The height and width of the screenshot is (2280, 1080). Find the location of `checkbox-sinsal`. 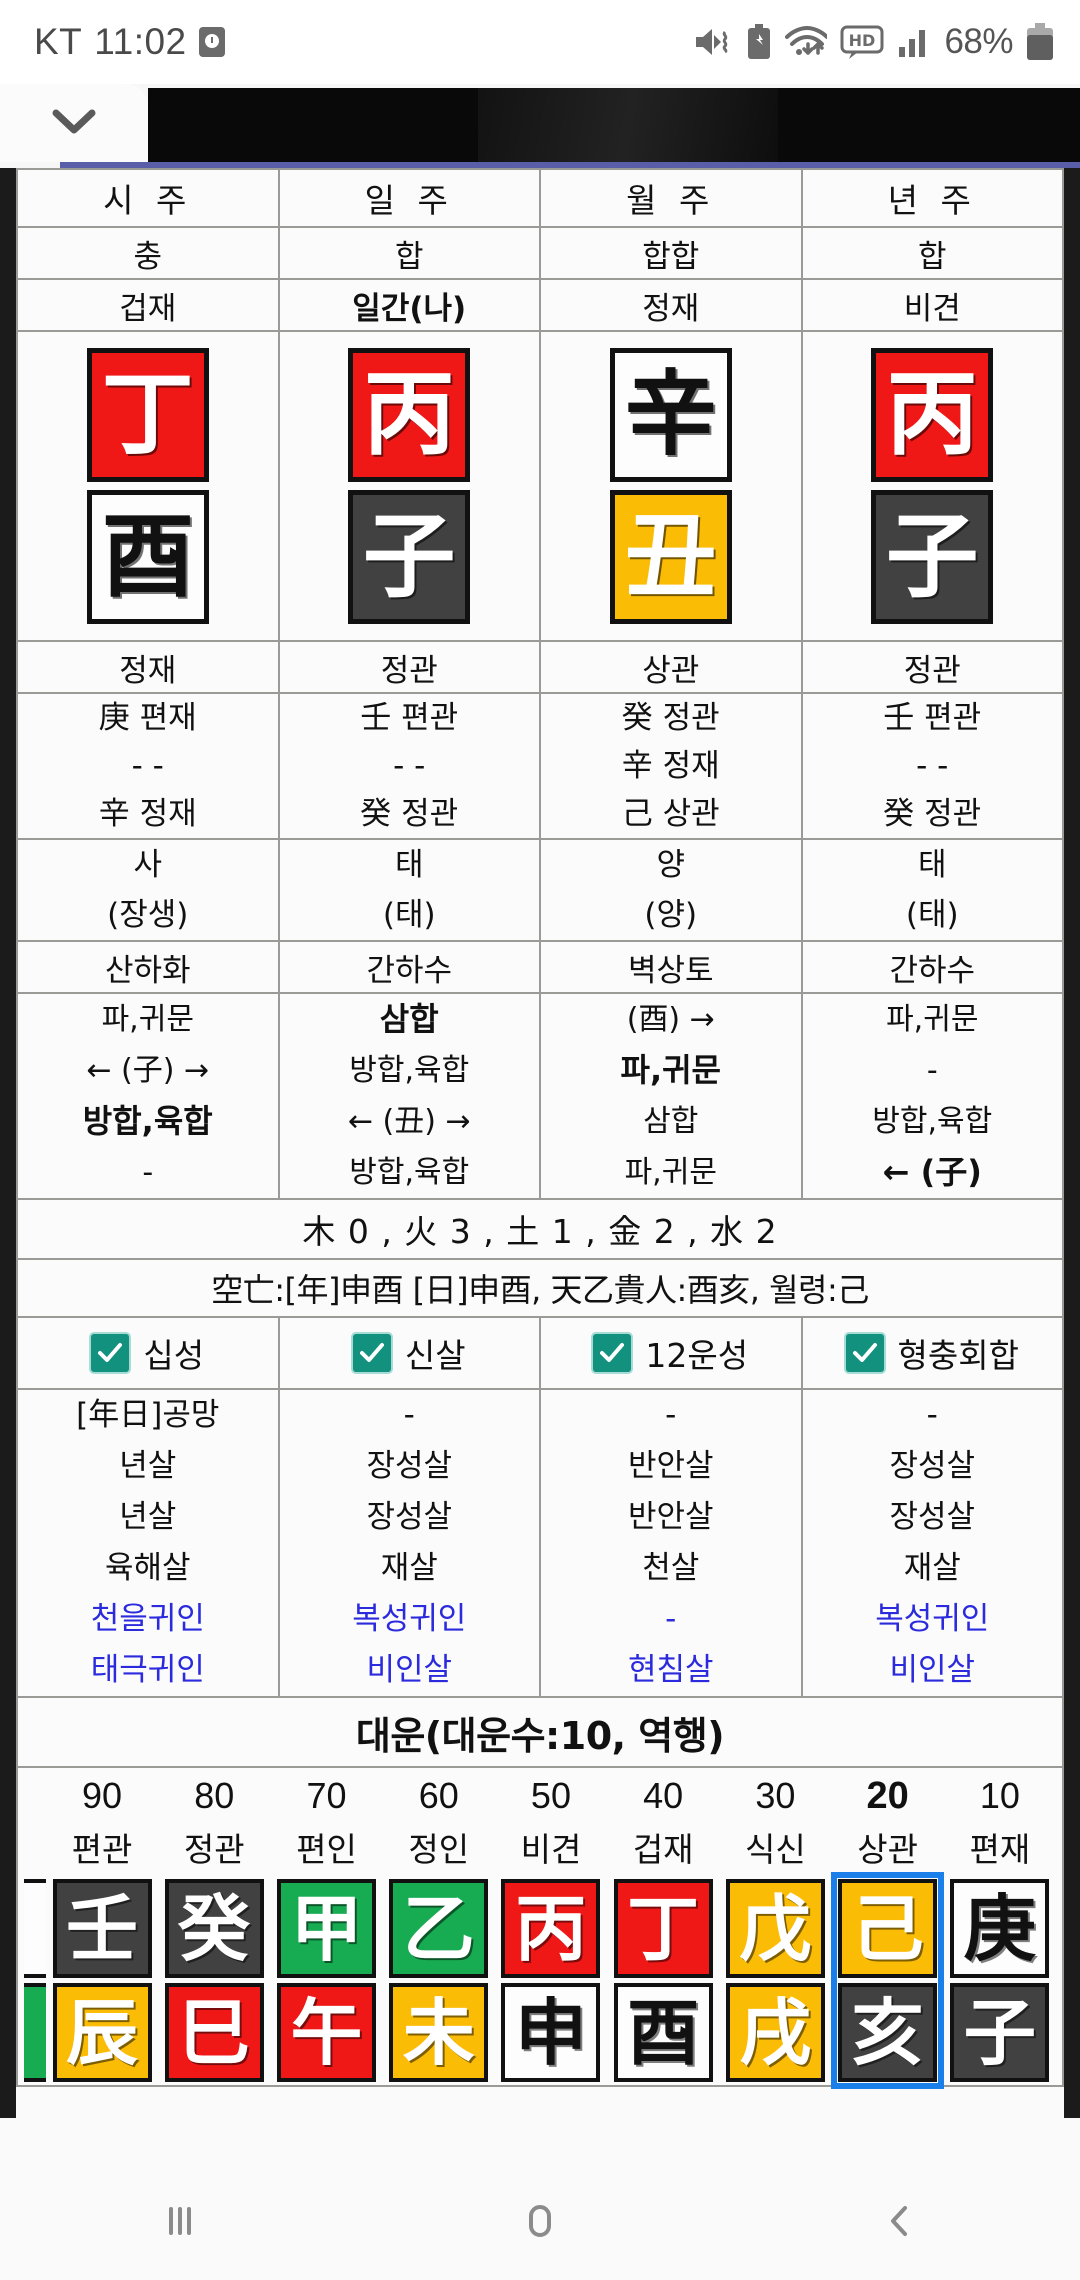

checkbox-sinsal is located at coordinates (371, 1353).